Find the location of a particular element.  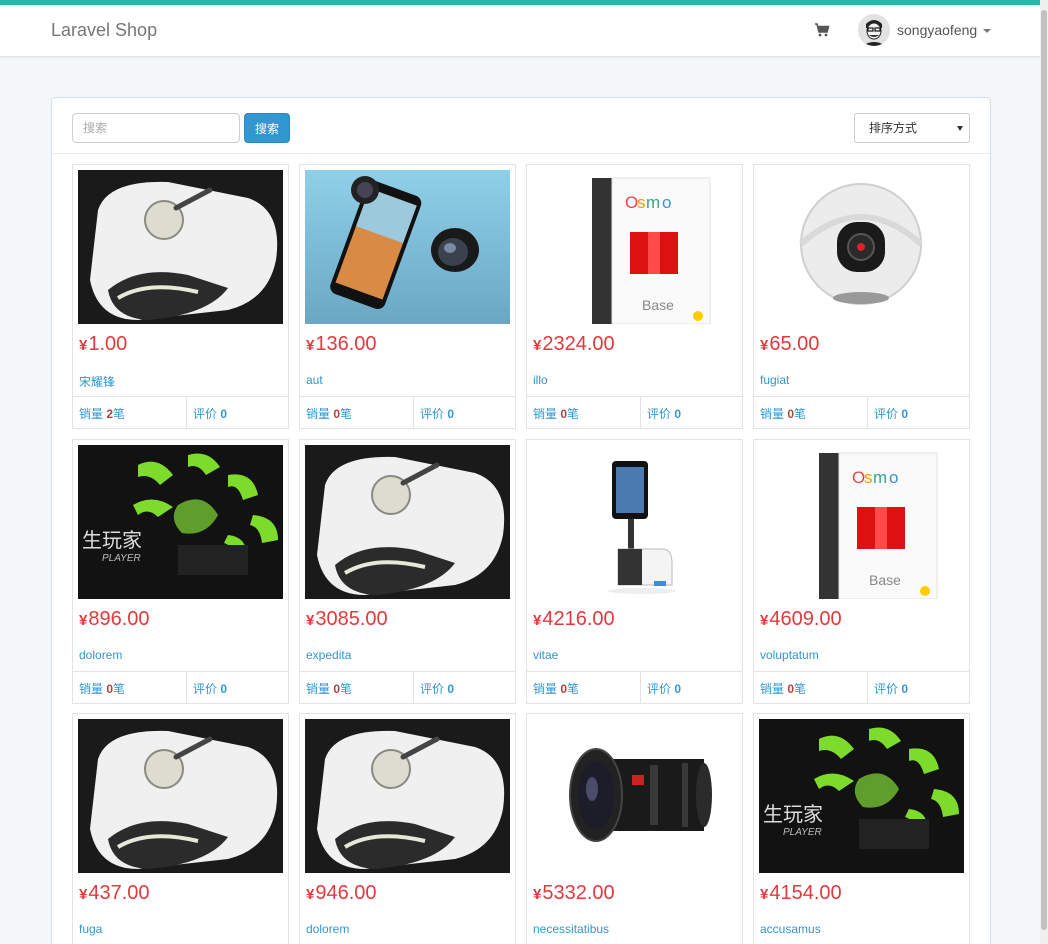

product-image-phone-lens is located at coordinates (407, 247).